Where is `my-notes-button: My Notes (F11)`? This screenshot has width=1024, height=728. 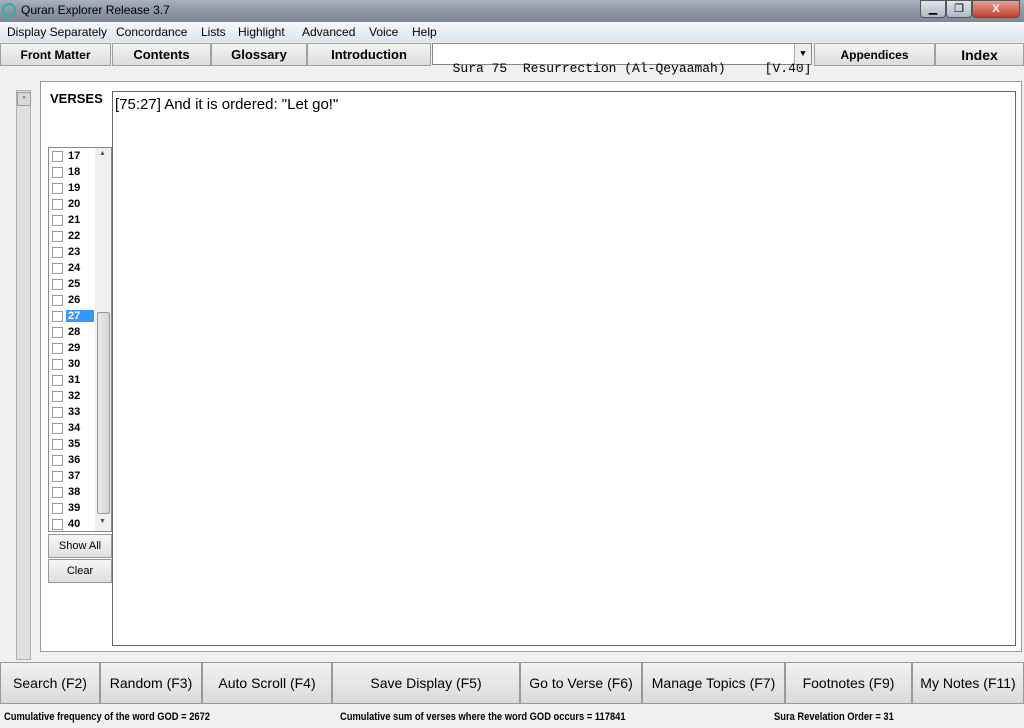
my-notes-button: My Notes (F11) is located at coordinates (968, 683).